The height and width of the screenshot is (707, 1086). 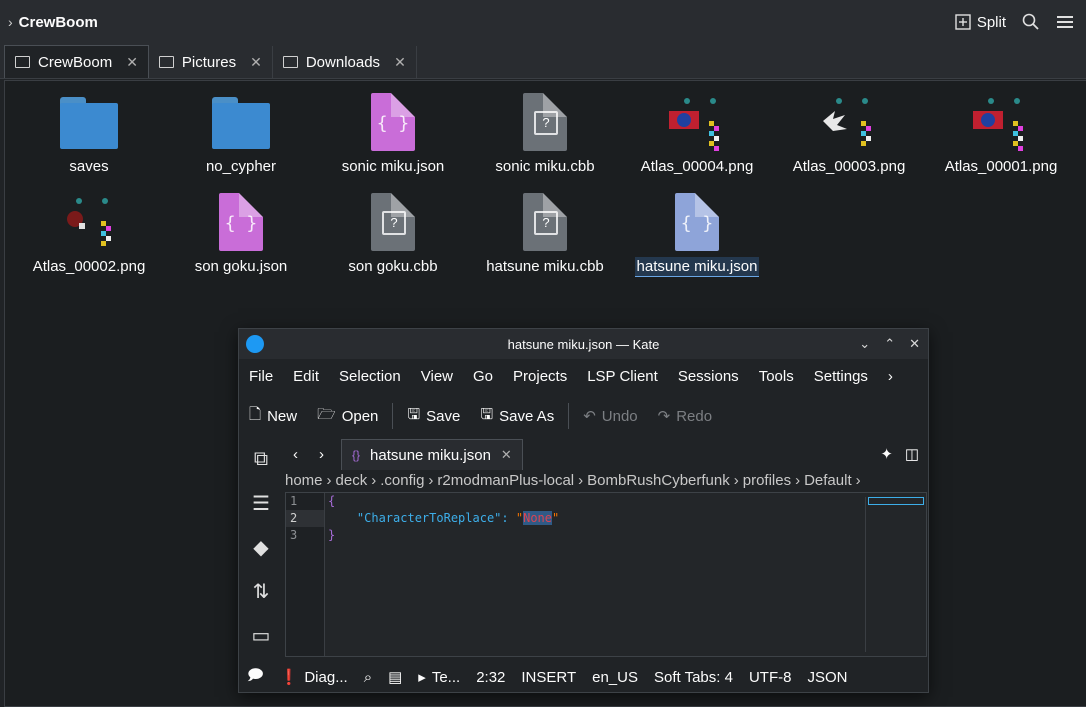 I want to click on menu-view: View, so click(x=437, y=376).